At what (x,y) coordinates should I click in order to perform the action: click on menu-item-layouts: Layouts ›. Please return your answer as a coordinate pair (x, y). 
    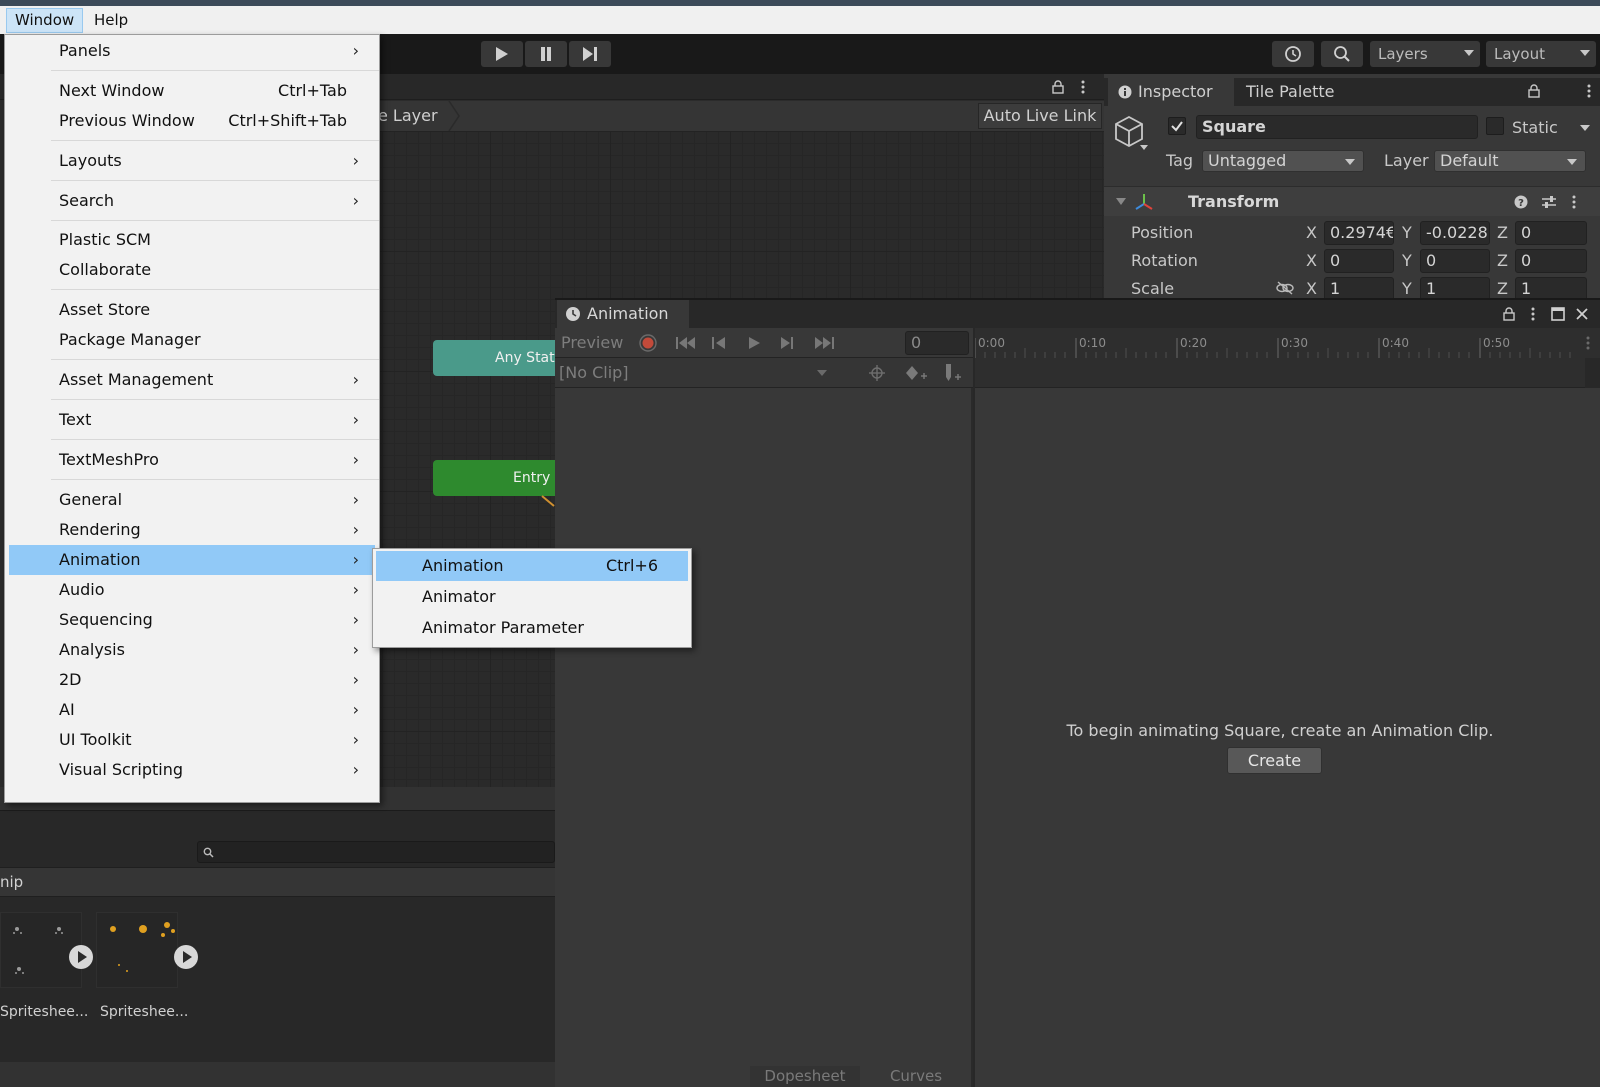
    Looking at the image, I should click on (192, 161).